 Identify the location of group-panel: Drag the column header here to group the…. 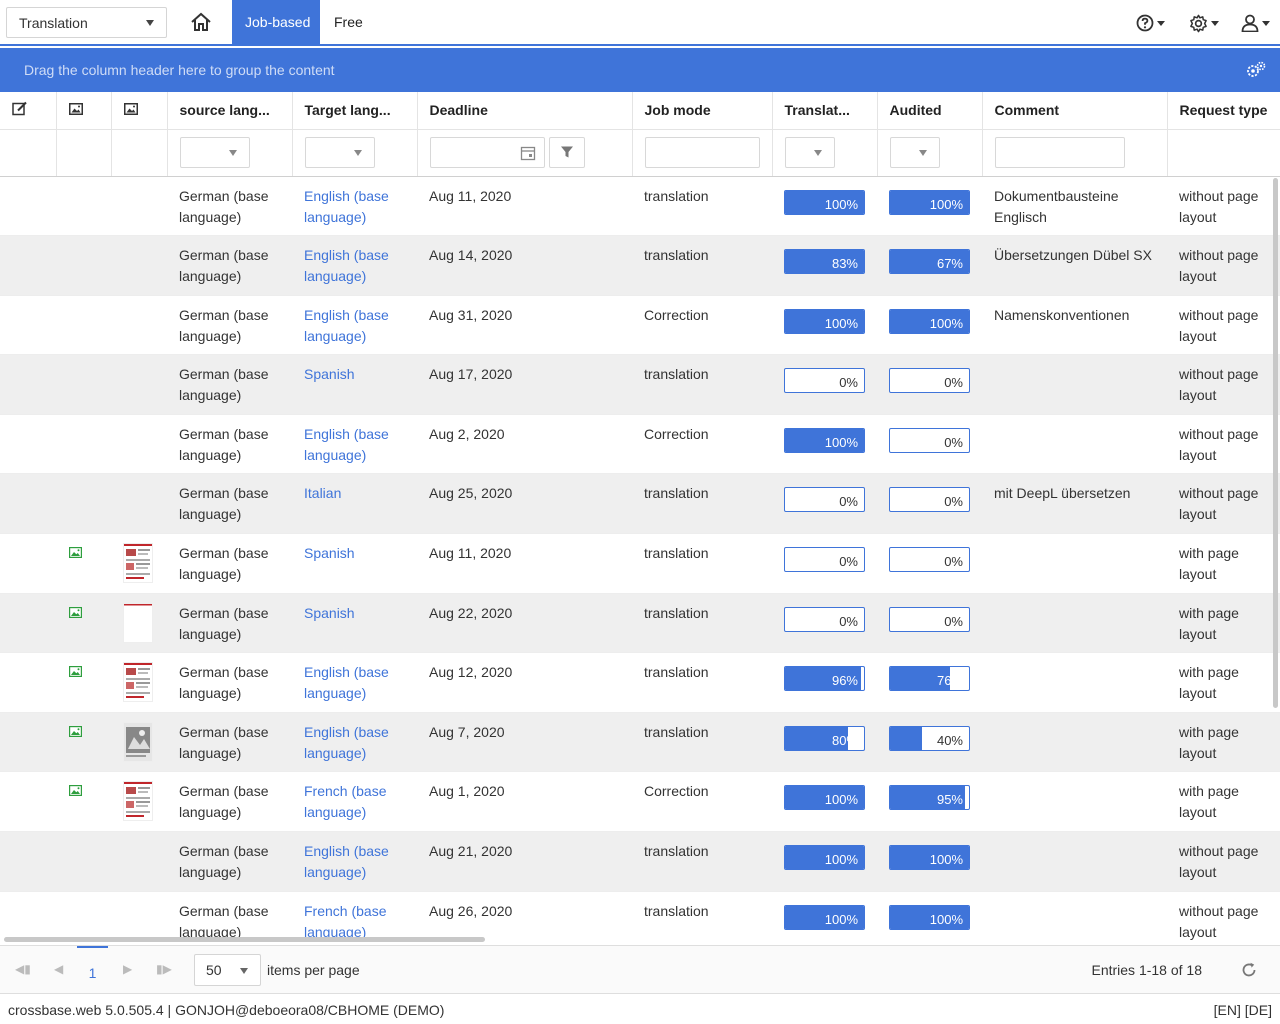
(640, 70).